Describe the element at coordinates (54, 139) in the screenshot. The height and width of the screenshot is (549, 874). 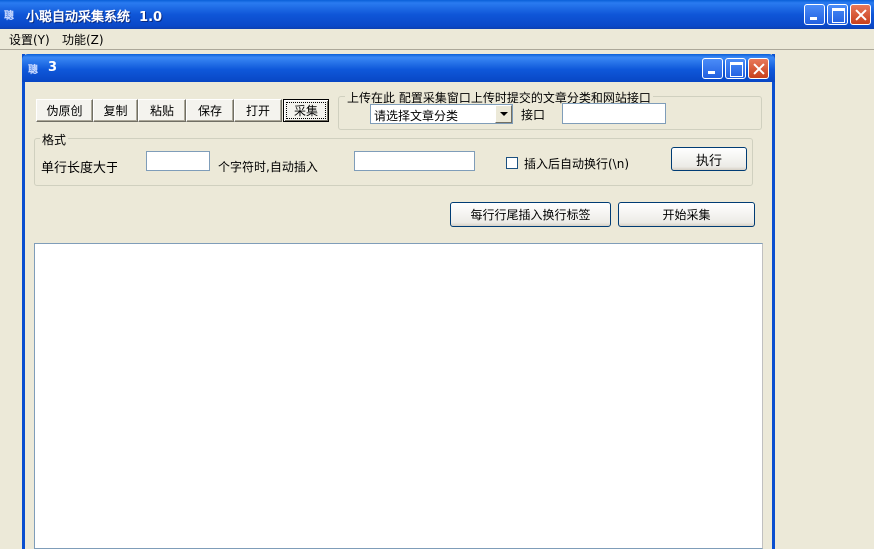
I see `format-legend: 格式` at that location.